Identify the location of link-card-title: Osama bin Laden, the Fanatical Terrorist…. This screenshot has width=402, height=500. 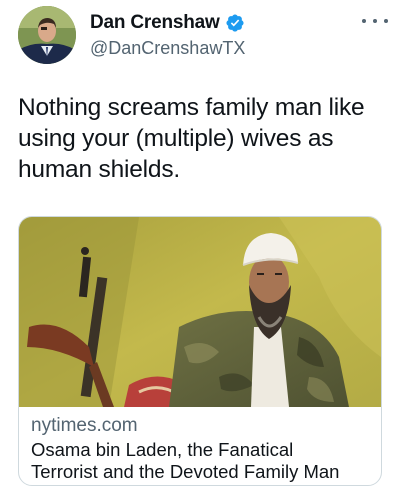
(185, 460).